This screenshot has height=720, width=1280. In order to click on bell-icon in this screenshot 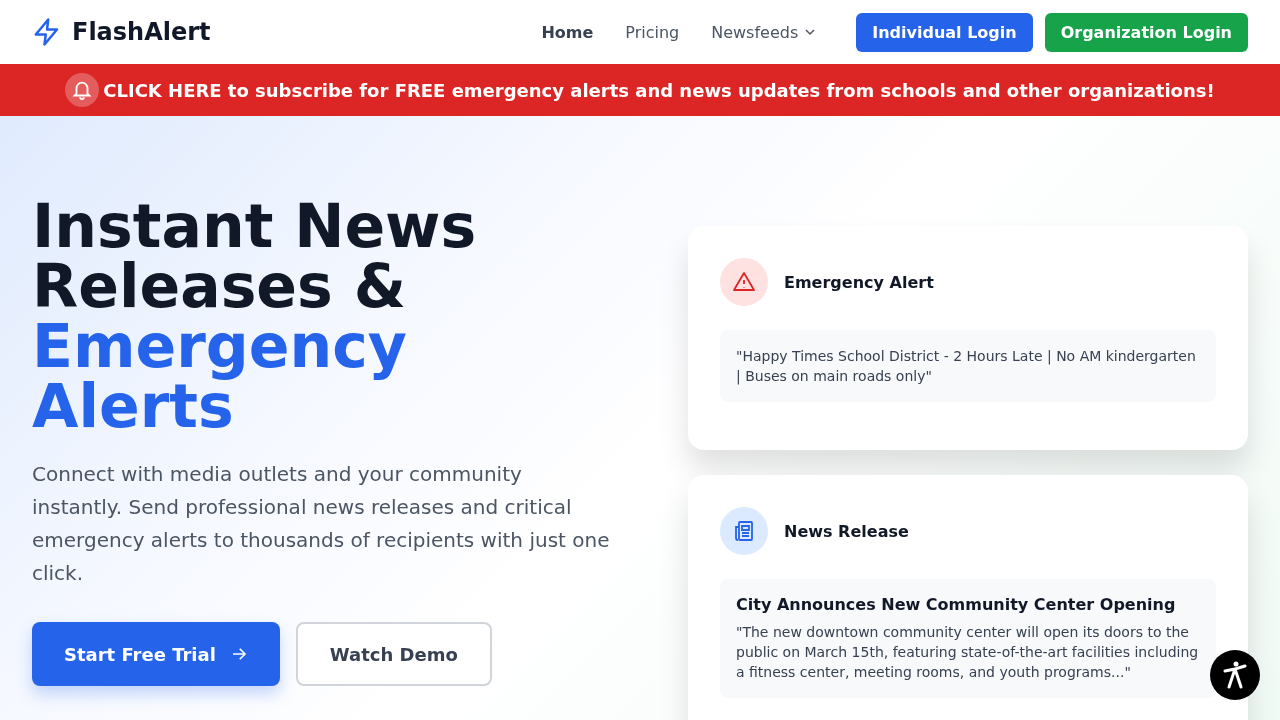, I will do `click(82, 90)`.